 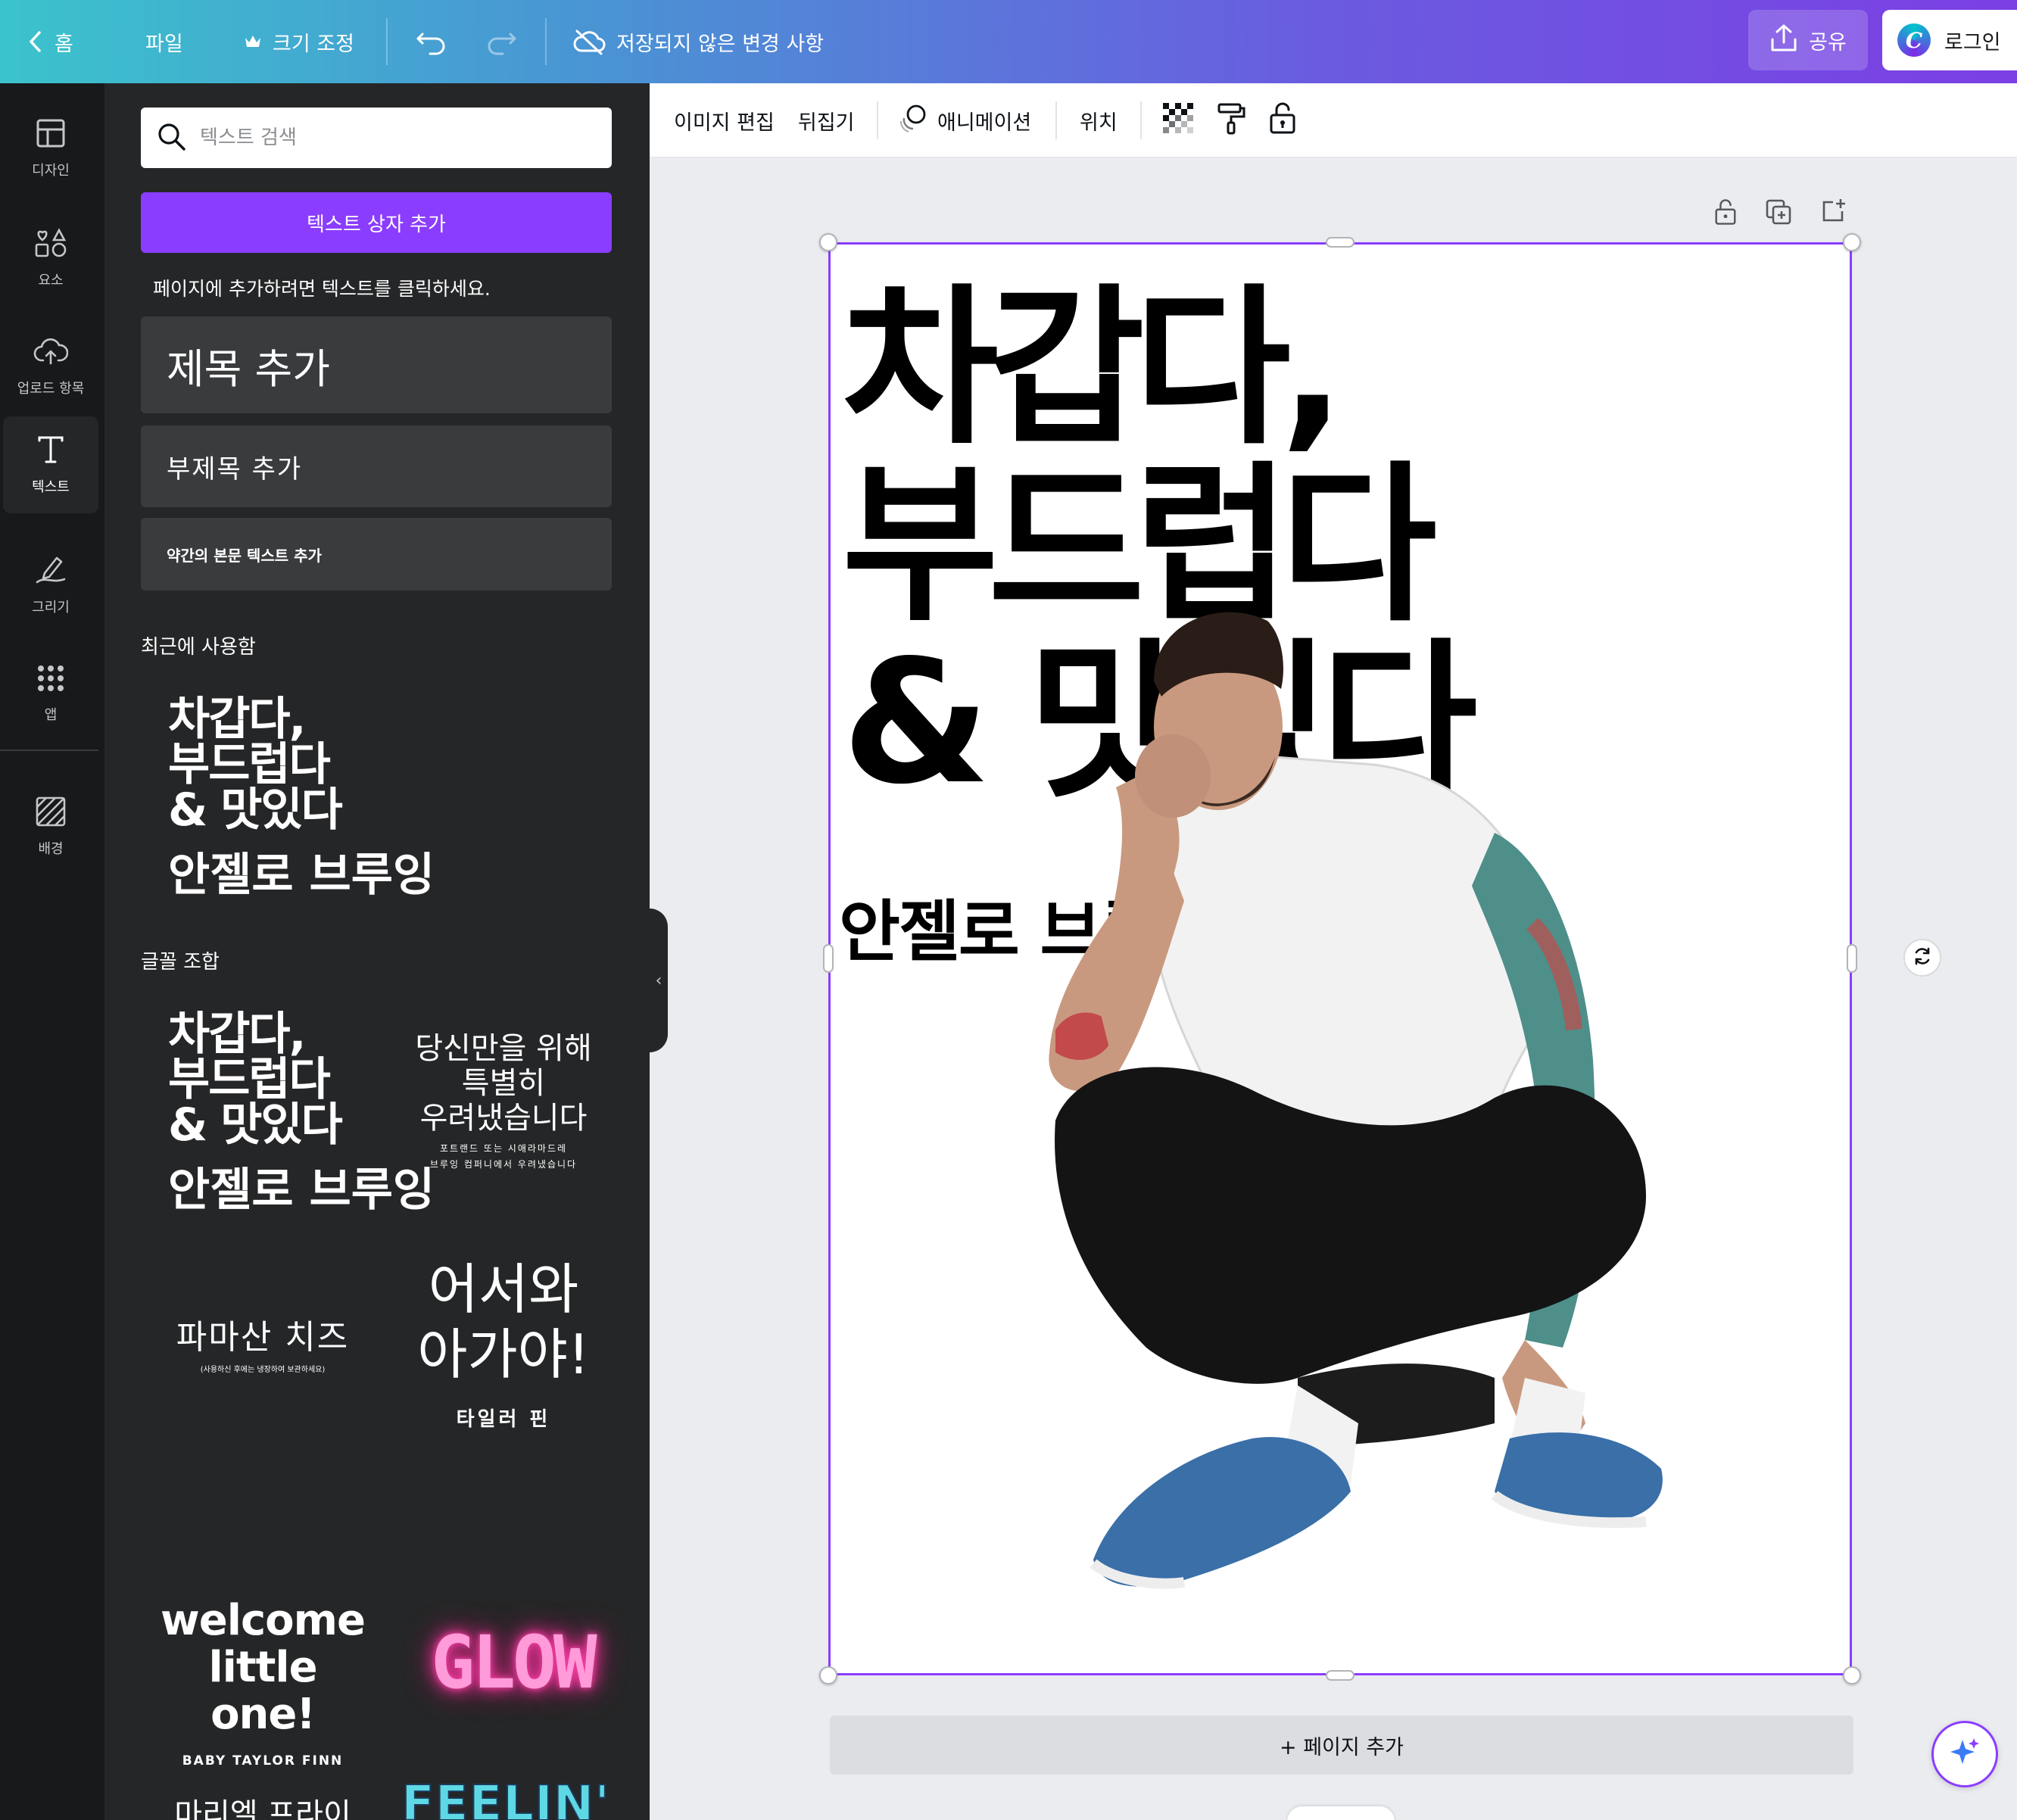 I want to click on login-button: C 로그인, so click(x=1950, y=40).